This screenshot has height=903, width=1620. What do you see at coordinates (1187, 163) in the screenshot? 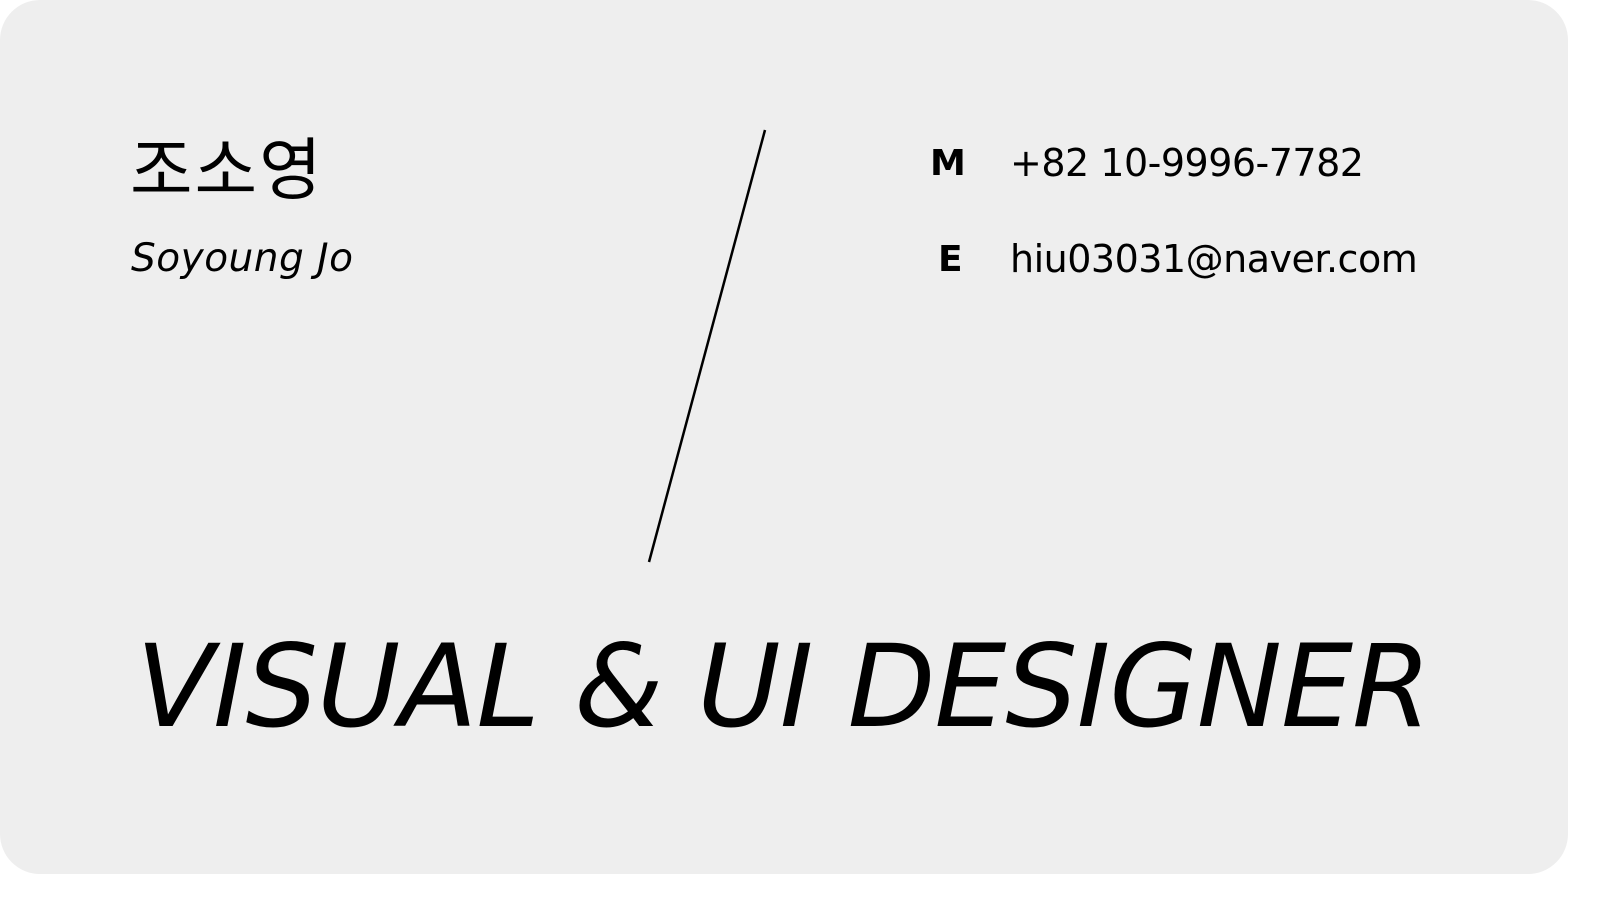
I see `contact-mobile-value: +82 10-9996-7782` at bounding box center [1187, 163].